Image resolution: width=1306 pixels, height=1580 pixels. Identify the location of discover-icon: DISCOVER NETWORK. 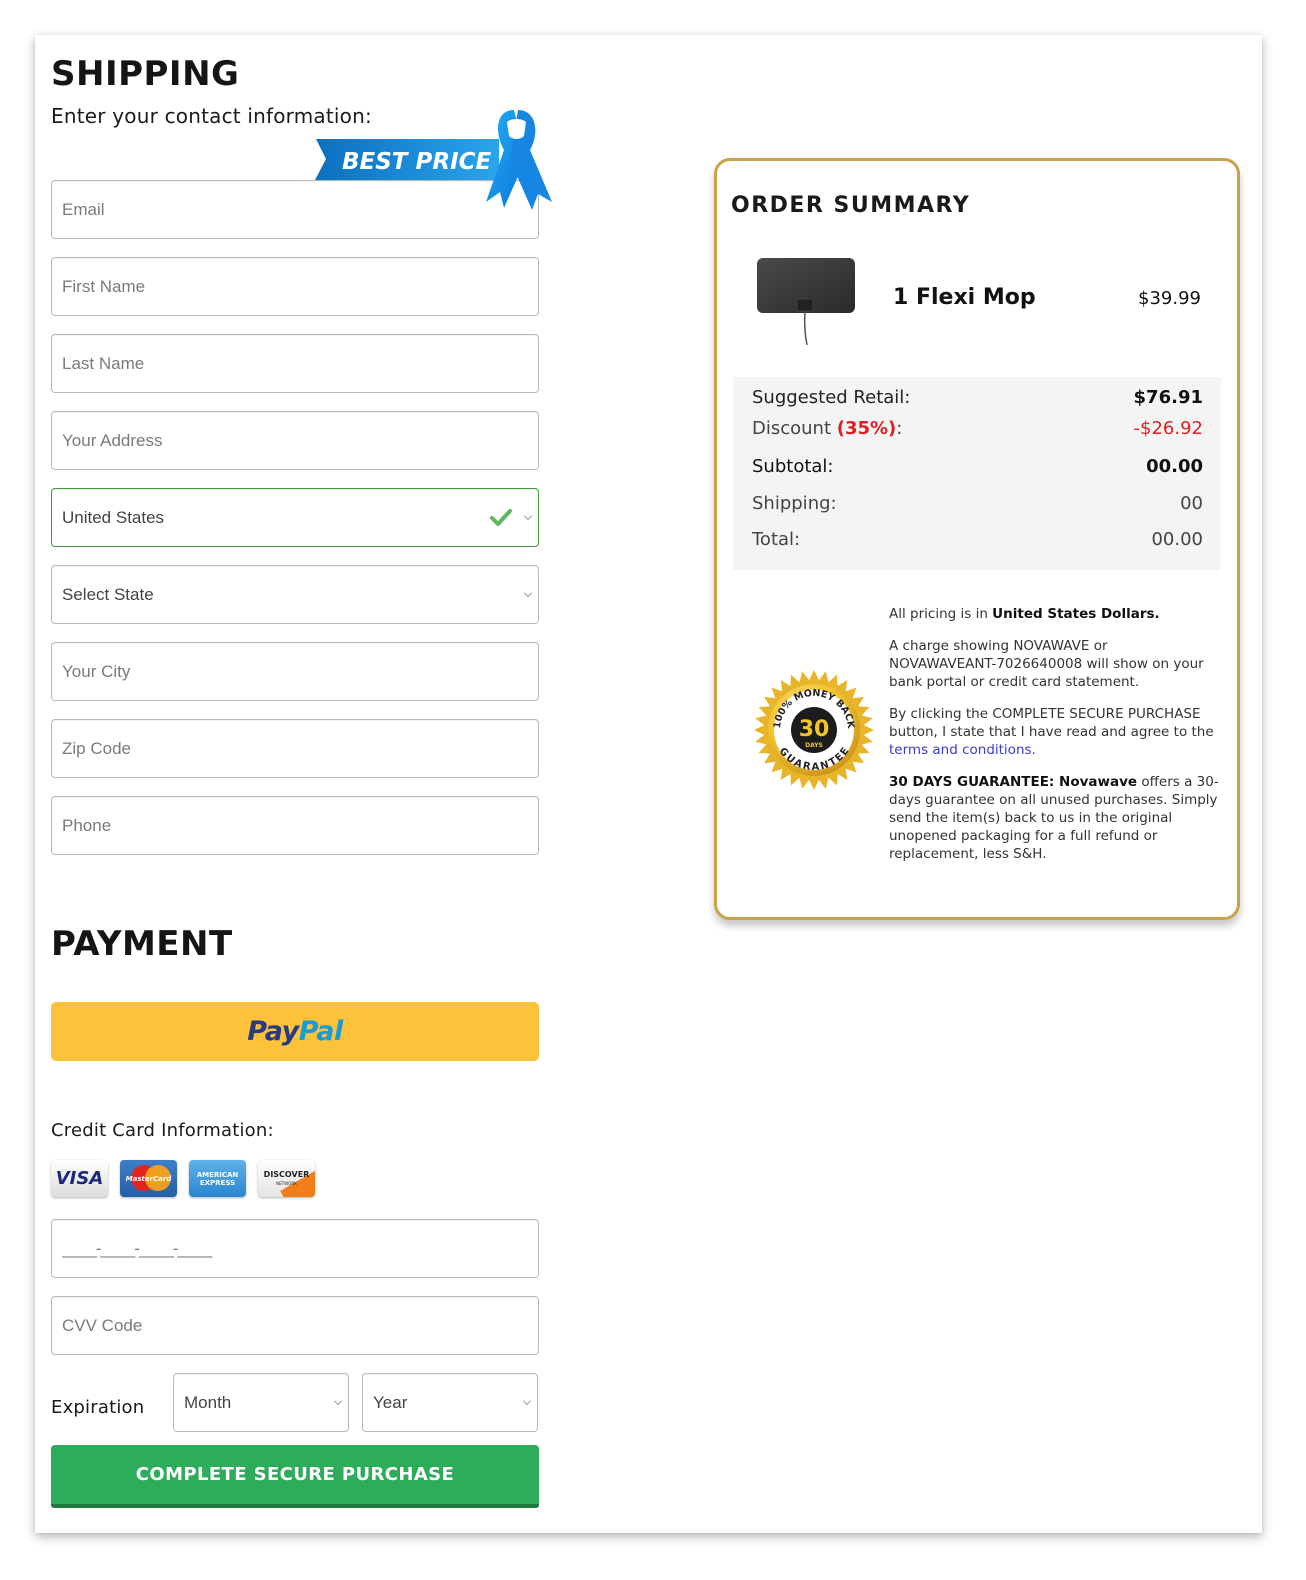
(286, 1178).